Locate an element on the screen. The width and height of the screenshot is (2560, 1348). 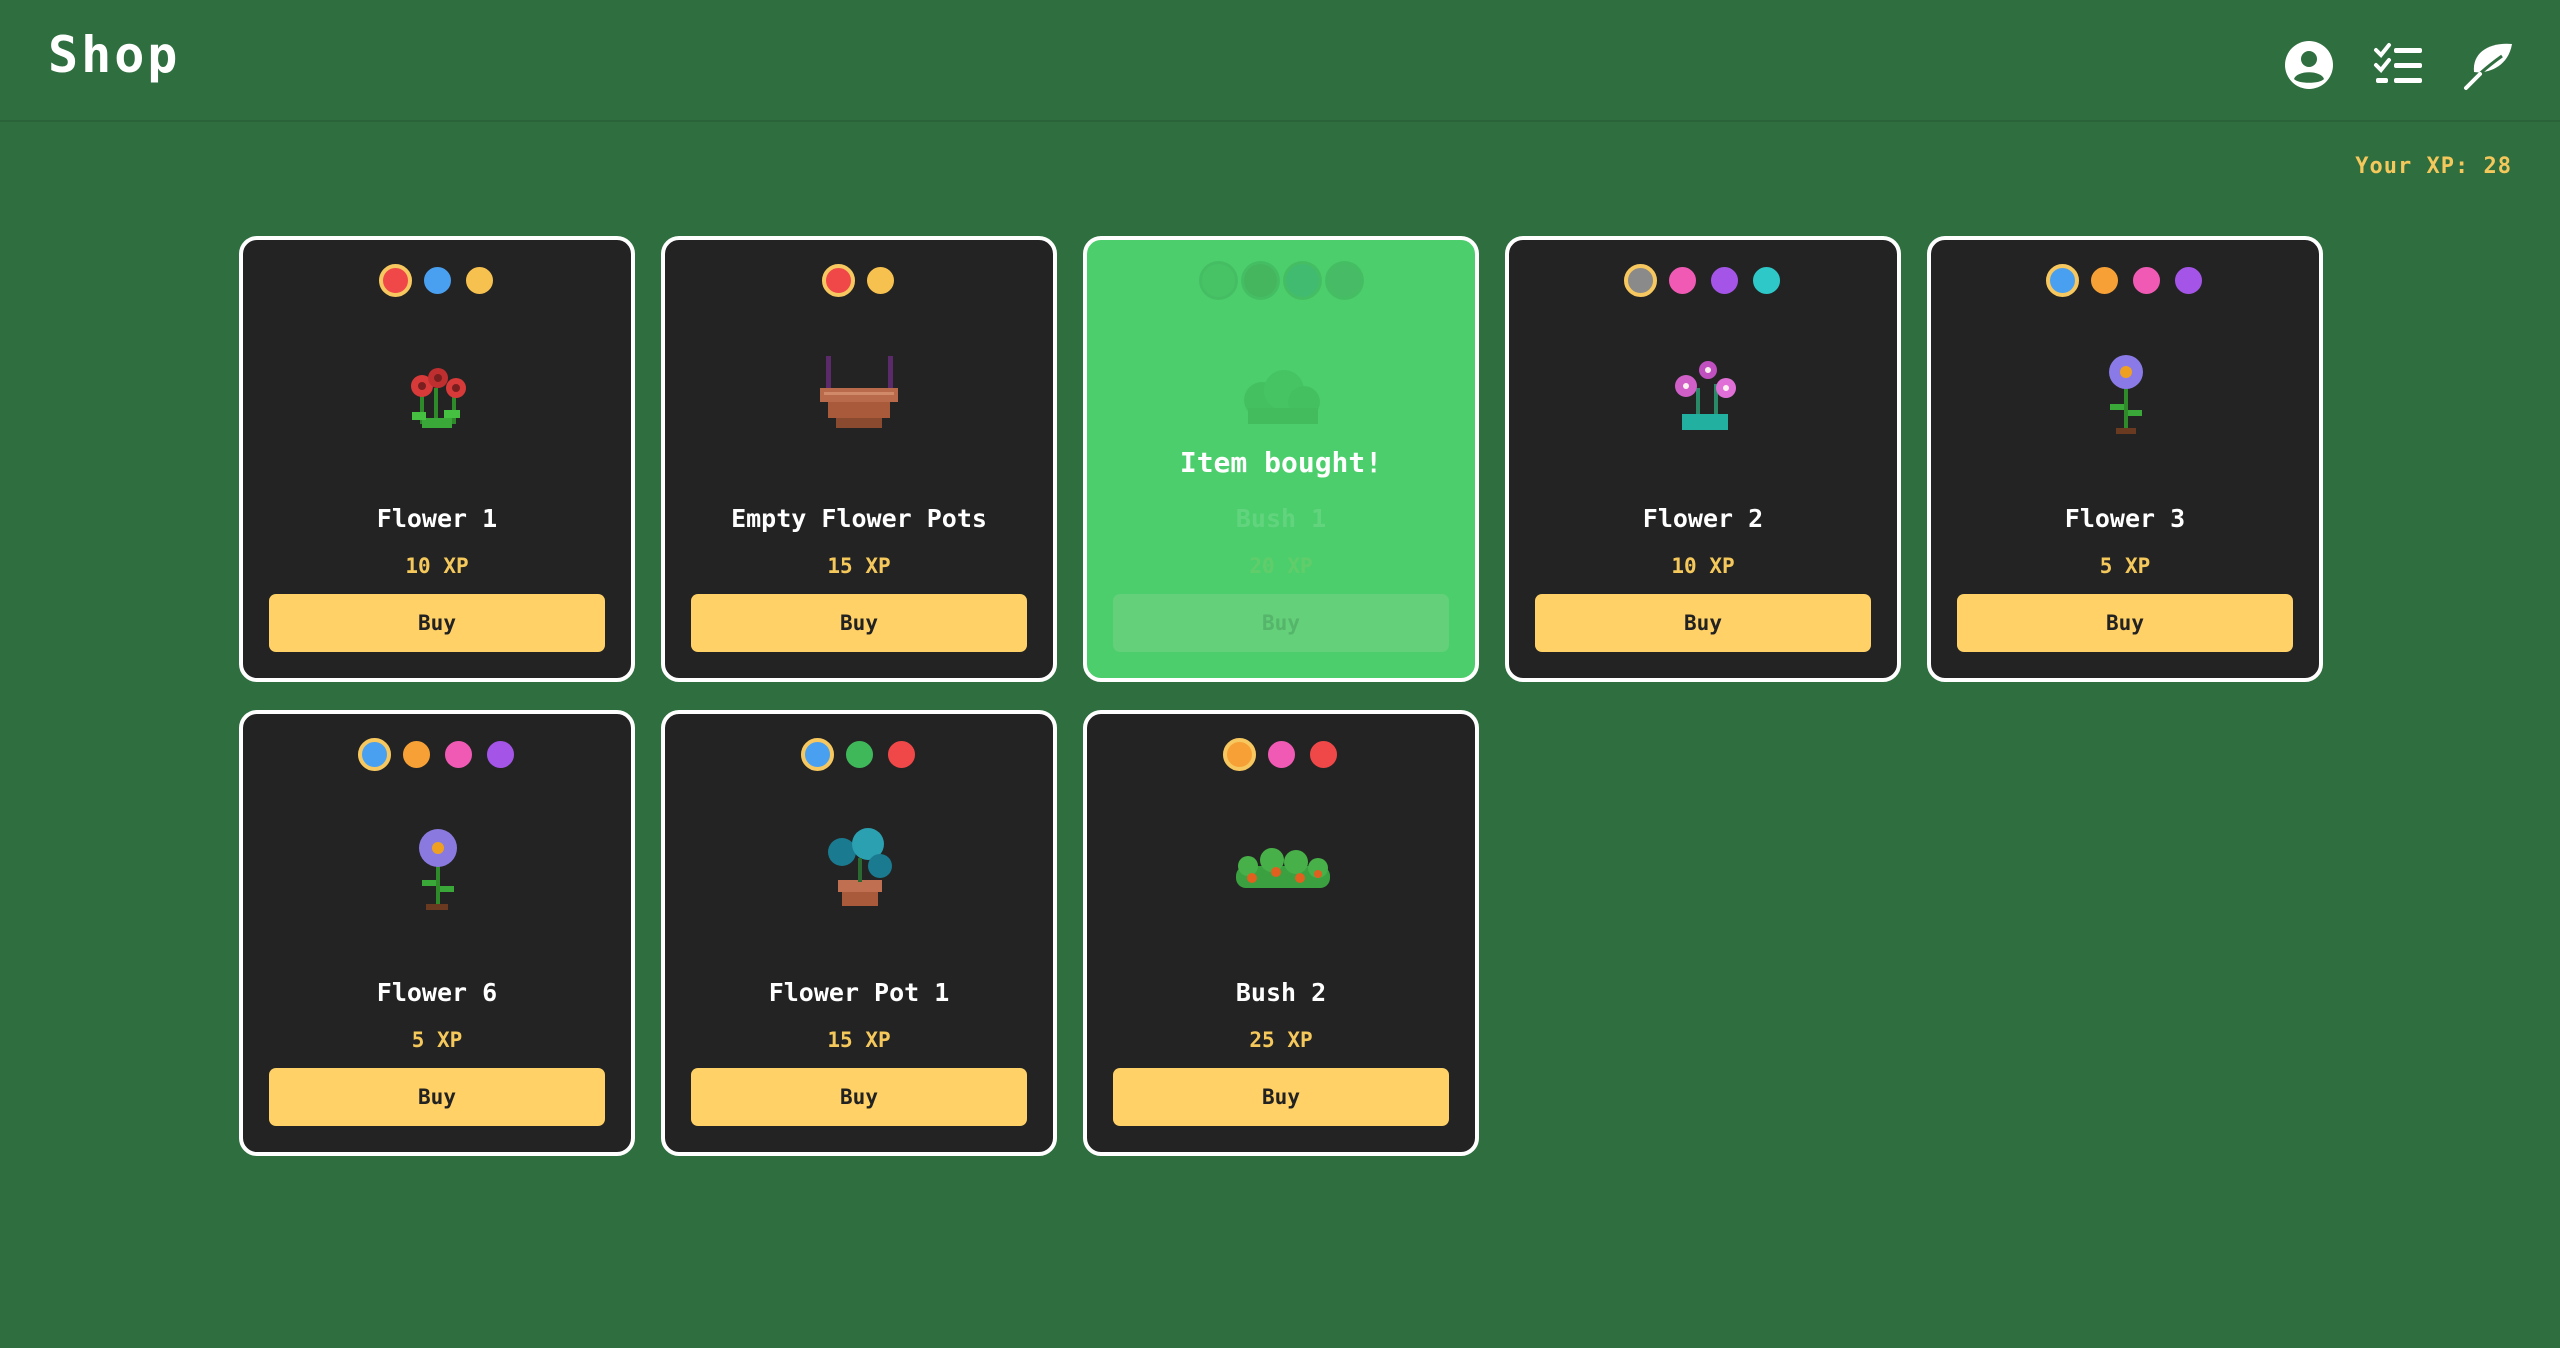
potted-plant-icon is located at coordinates (860, 867).